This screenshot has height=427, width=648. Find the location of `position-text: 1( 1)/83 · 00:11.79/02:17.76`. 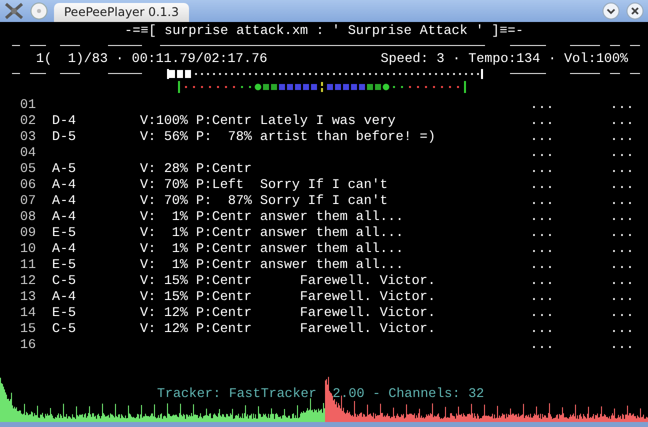

position-text: 1( 1)/83 · 00:11.79/02:17.76 is located at coordinates (152, 59).